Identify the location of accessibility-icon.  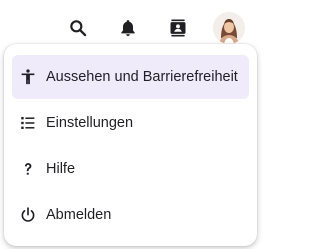
(28, 77).